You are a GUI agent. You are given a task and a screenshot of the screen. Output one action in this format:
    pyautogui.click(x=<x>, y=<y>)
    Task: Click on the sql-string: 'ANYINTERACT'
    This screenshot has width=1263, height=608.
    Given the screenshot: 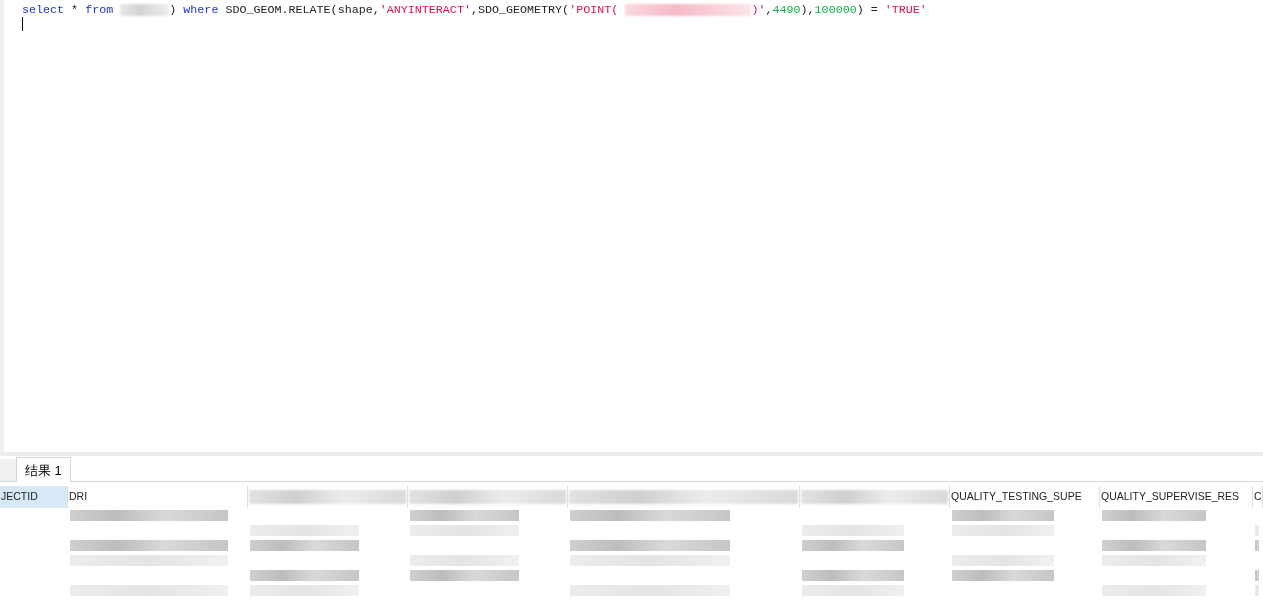 What is the action you would take?
    pyautogui.click(x=425, y=10)
    